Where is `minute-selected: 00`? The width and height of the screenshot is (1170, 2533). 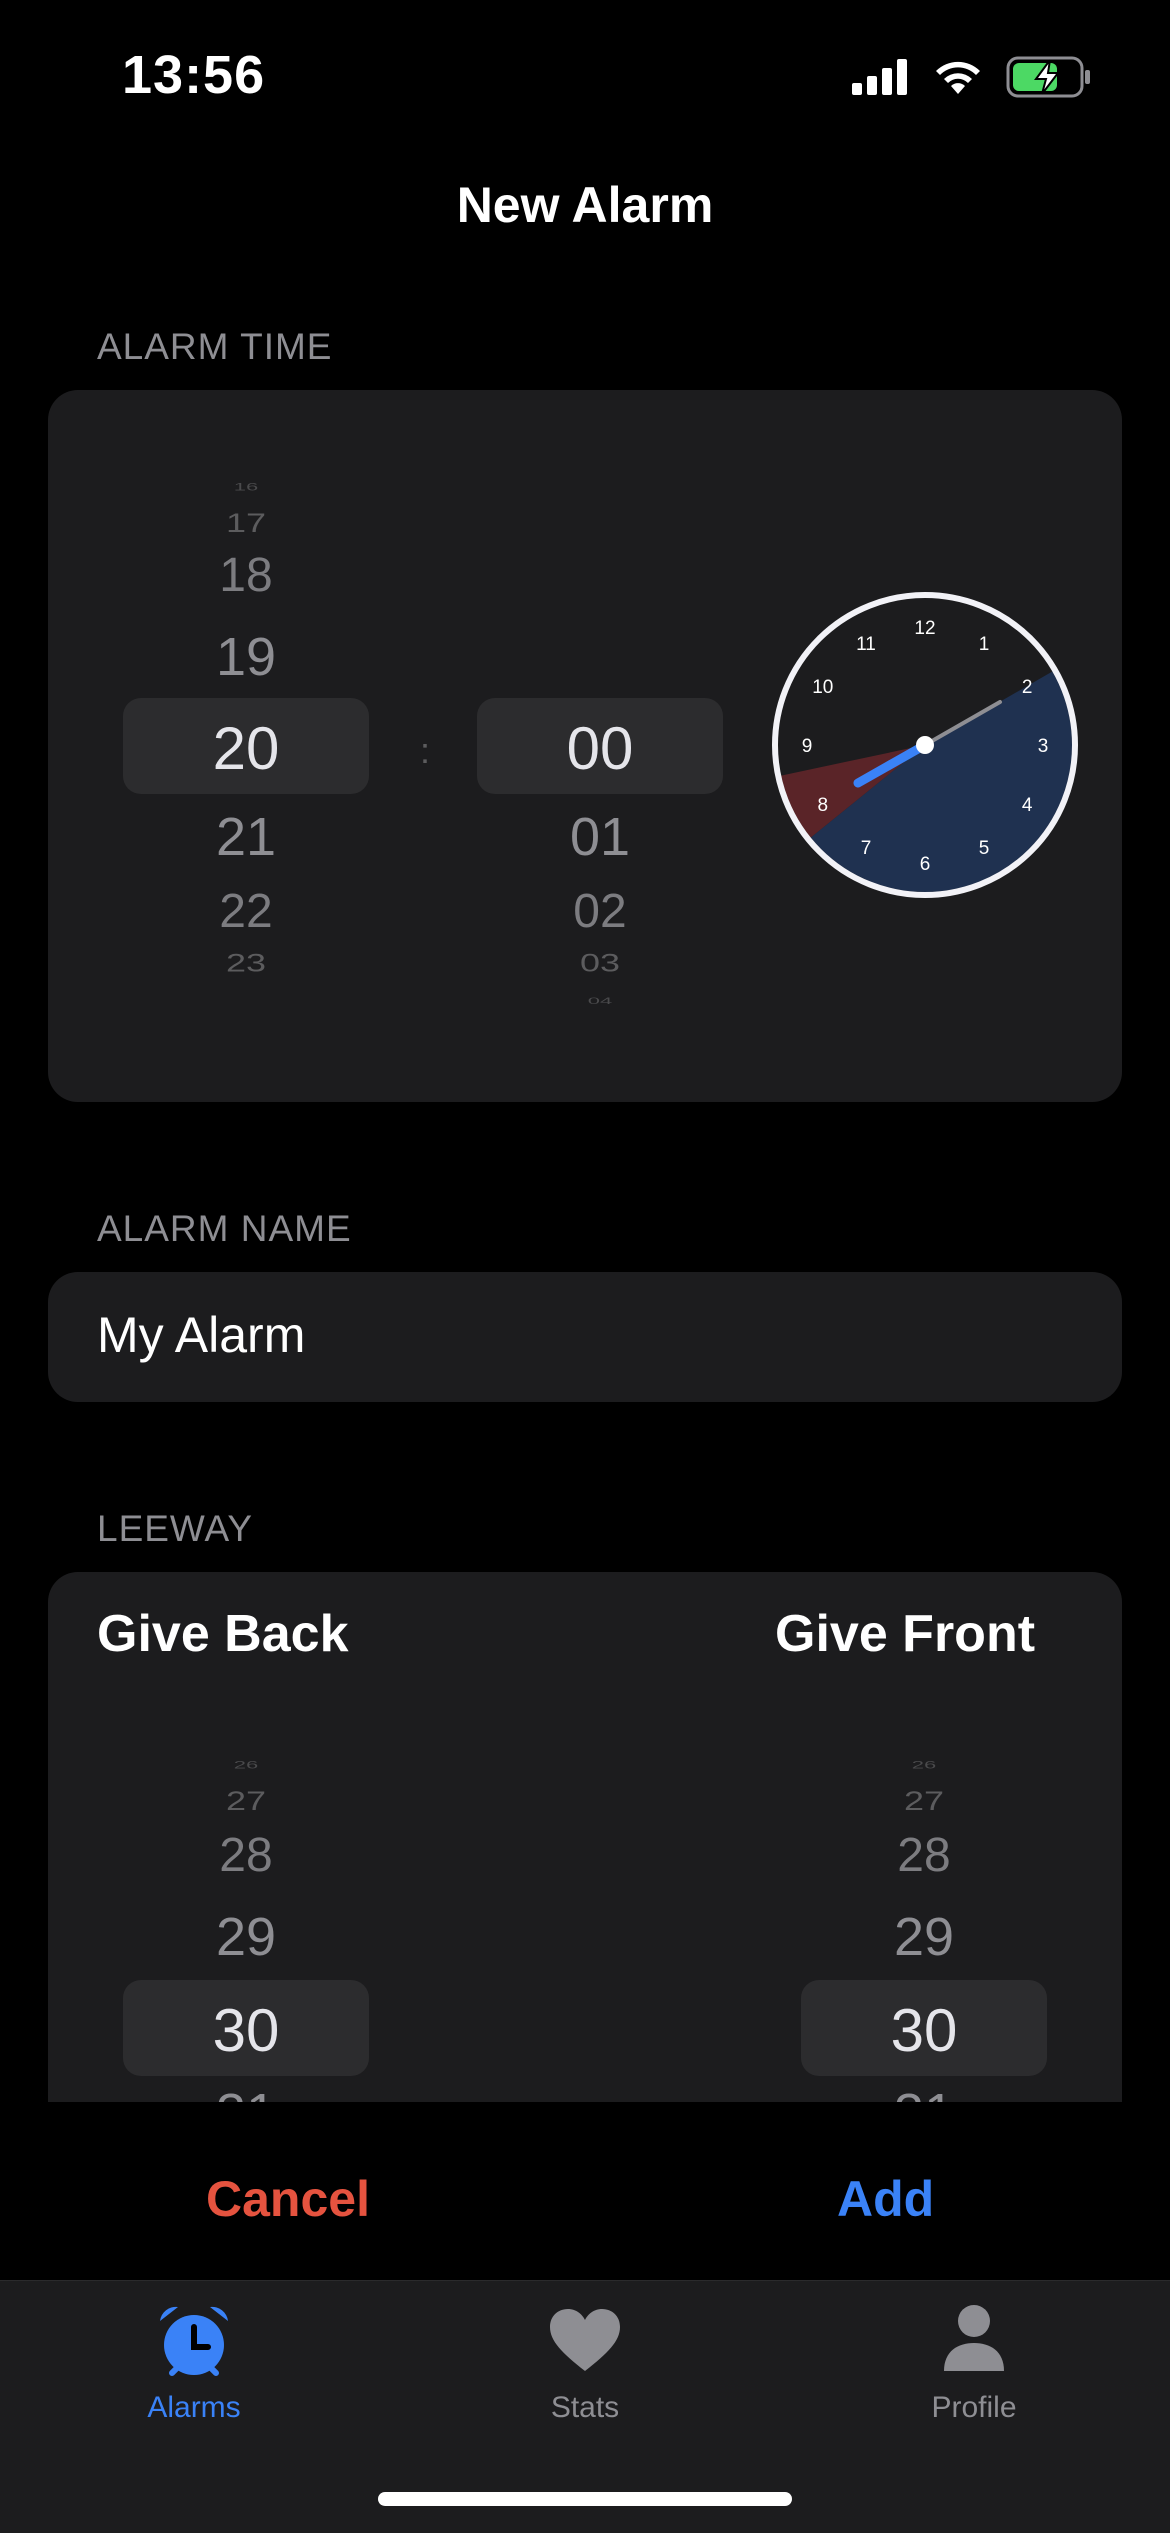 minute-selected: 00 is located at coordinates (600, 748).